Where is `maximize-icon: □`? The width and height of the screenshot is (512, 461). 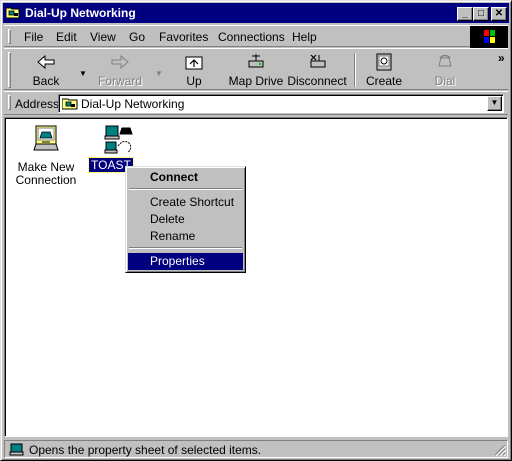 maximize-icon: □ is located at coordinates (481, 13).